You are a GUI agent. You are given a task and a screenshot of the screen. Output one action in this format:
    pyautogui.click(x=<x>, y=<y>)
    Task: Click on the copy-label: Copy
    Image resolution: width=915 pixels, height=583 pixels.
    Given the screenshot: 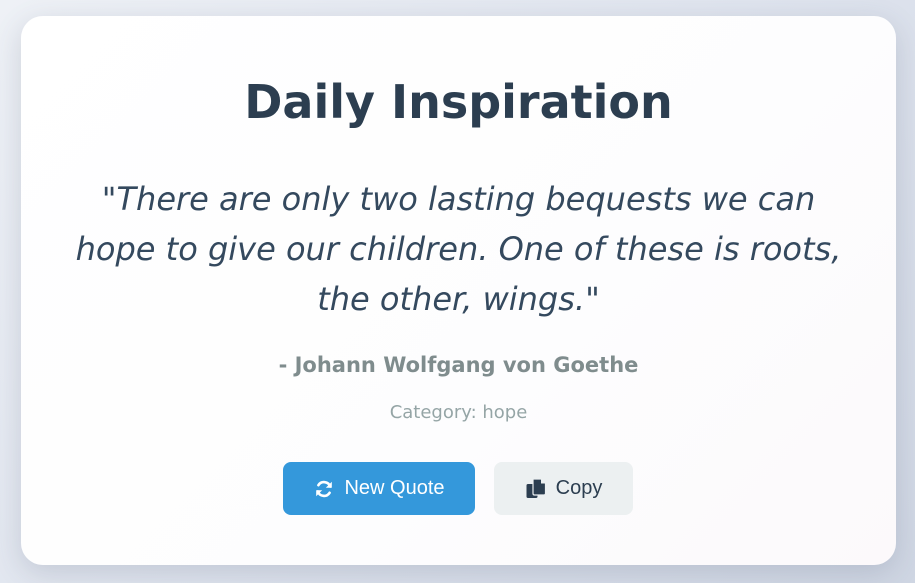 What is the action you would take?
    pyautogui.click(x=579, y=488)
    